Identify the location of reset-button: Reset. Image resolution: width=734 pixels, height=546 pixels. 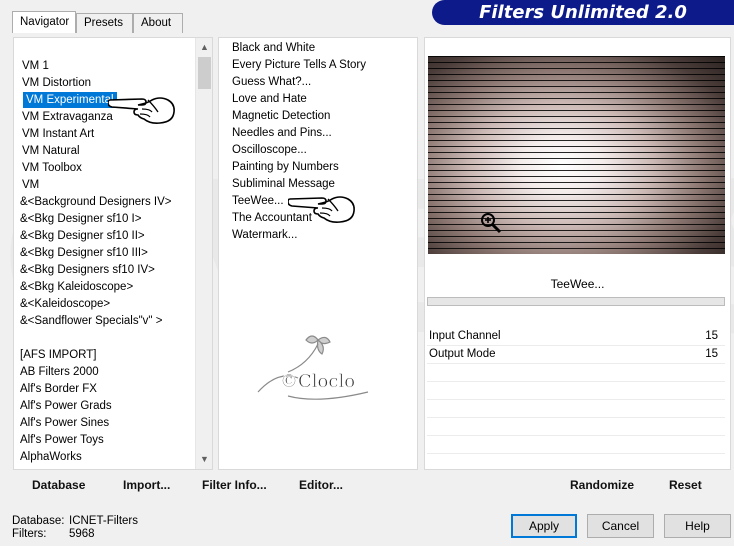
(685, 485).